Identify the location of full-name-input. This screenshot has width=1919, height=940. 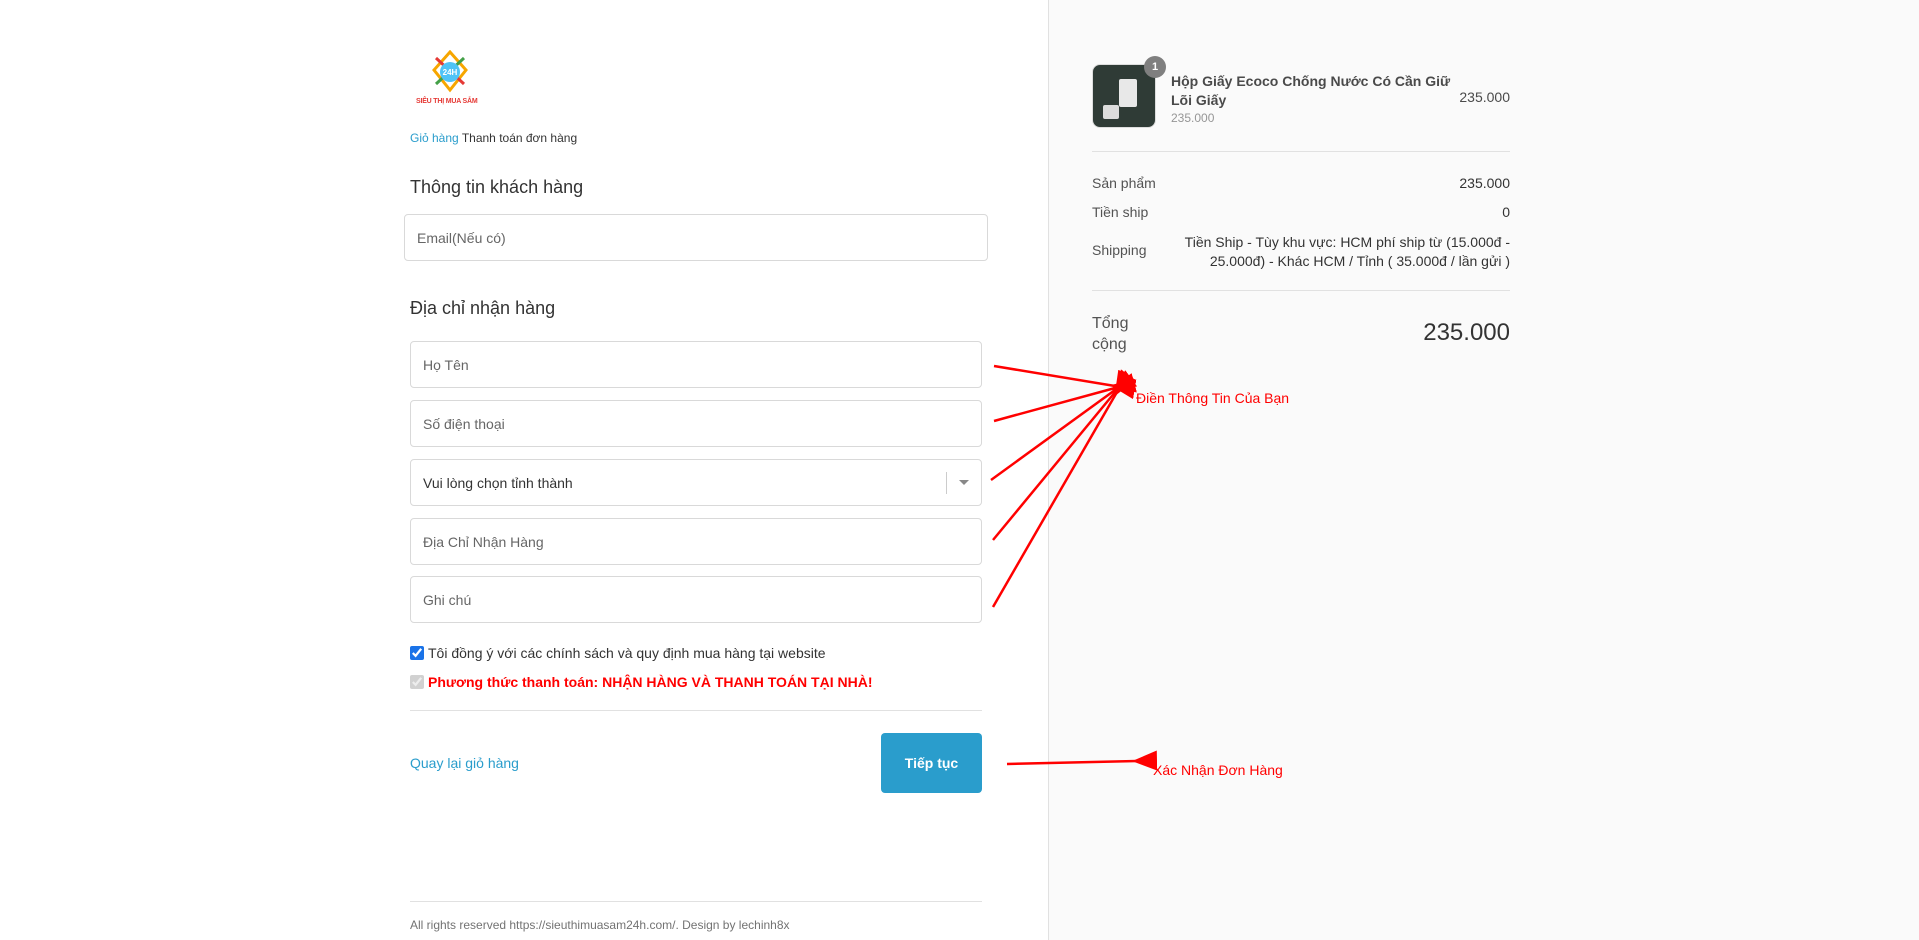
(696, 364).